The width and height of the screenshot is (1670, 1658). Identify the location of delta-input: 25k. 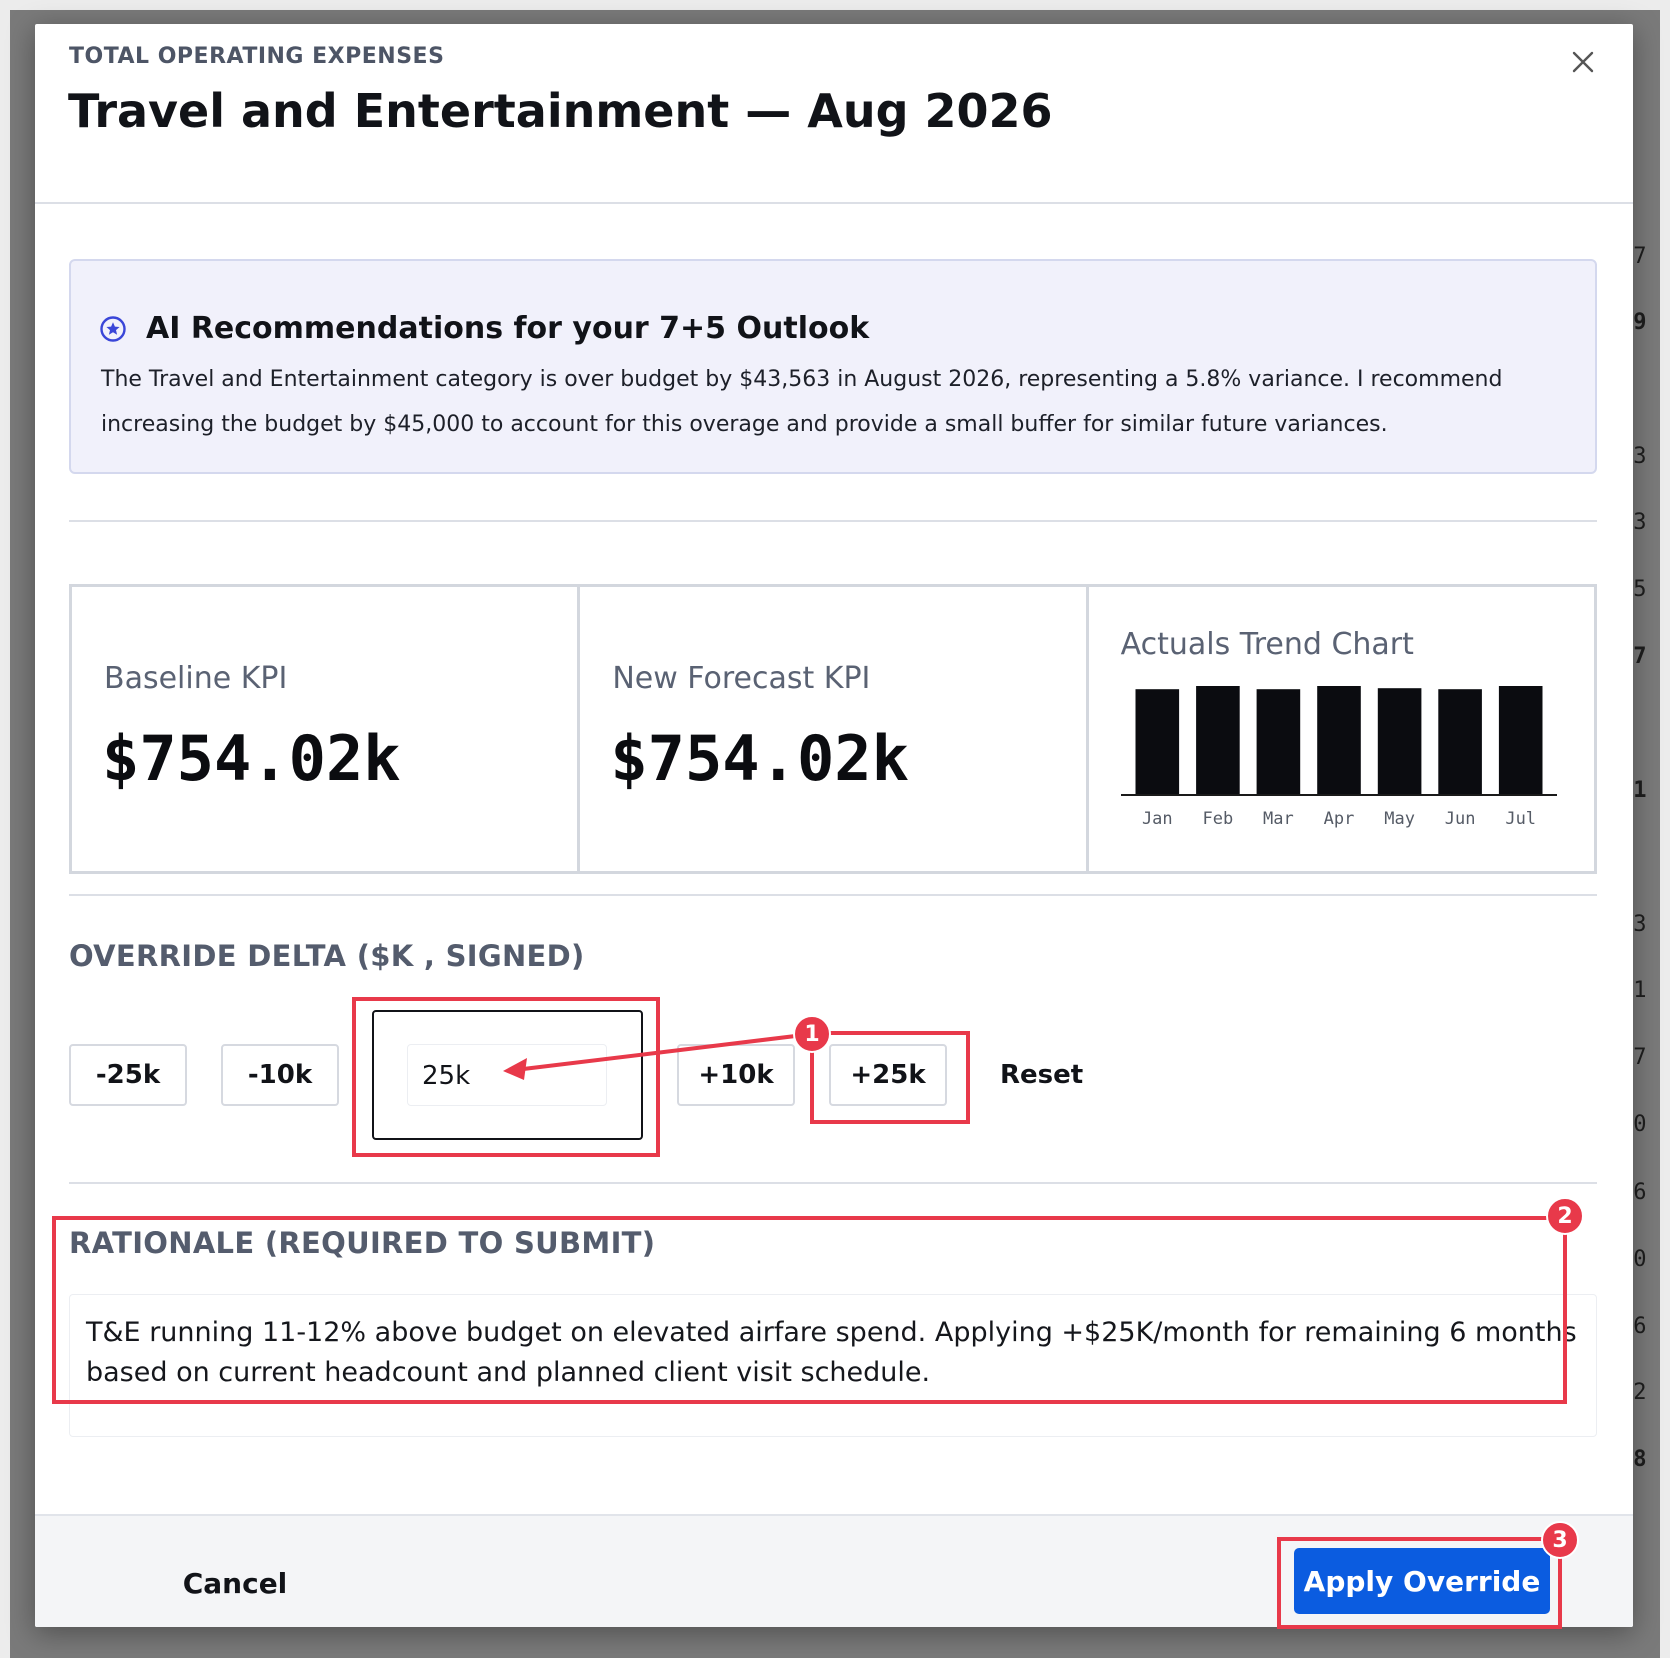
(507, 1075).